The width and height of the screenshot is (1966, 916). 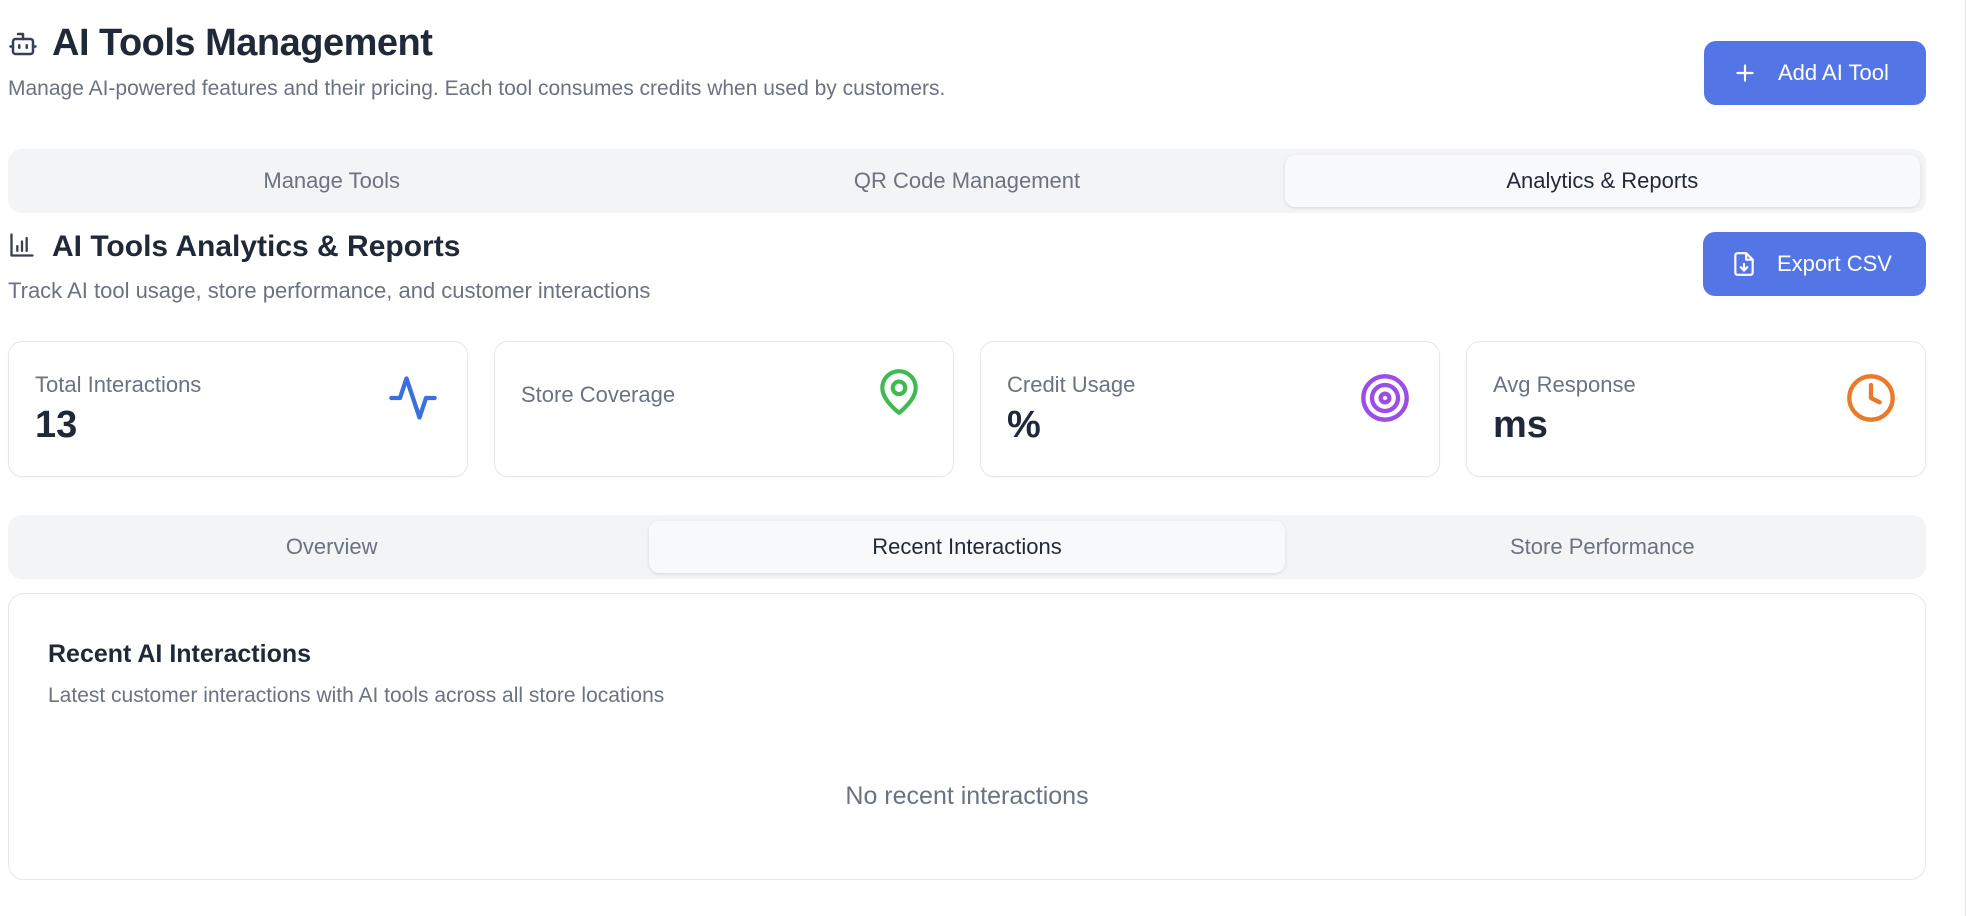 I want to click on tab-qr-code-management: QR Code Management, so click(x=966, y=181).